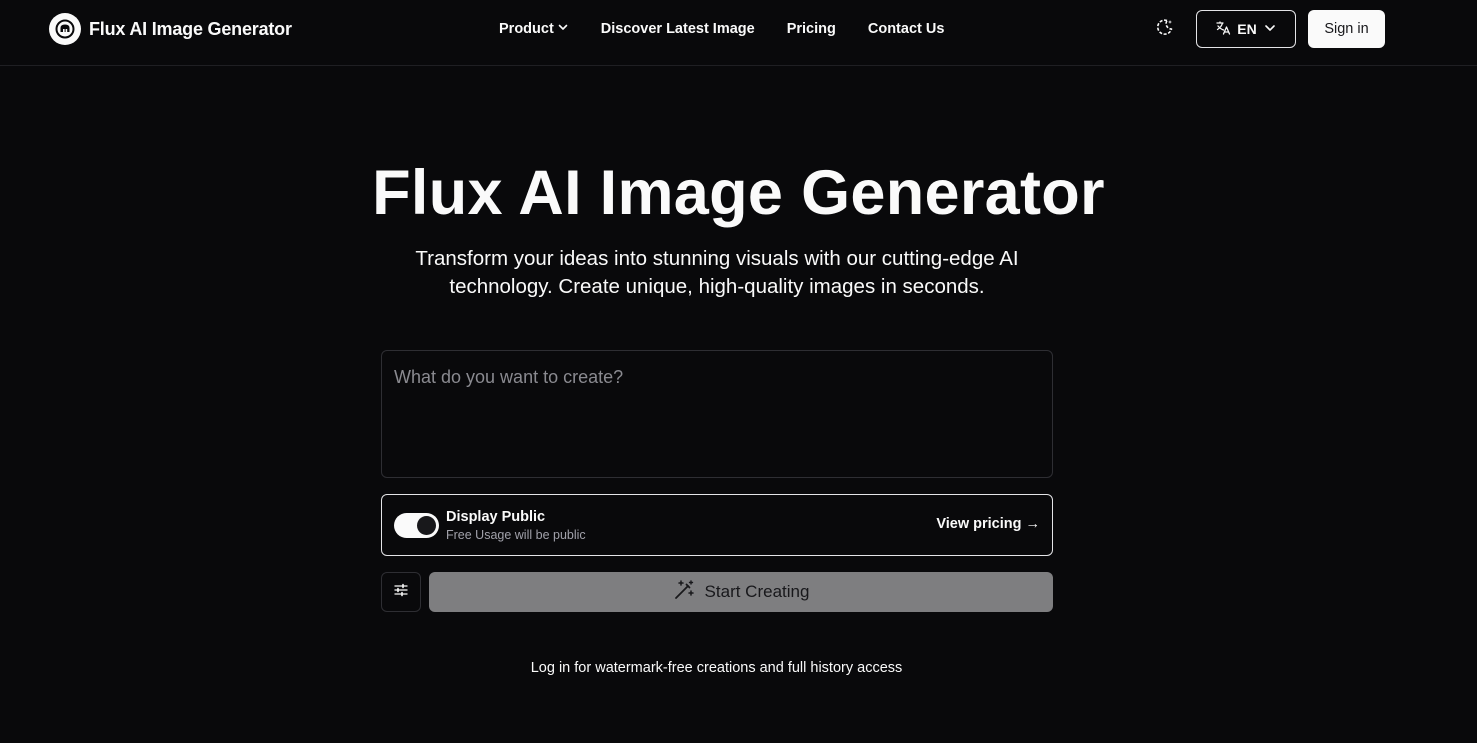  What do you see at coordinates (426, 525) in the screenshot?
I see `toggle-knob` at bounding box center [426, 525].